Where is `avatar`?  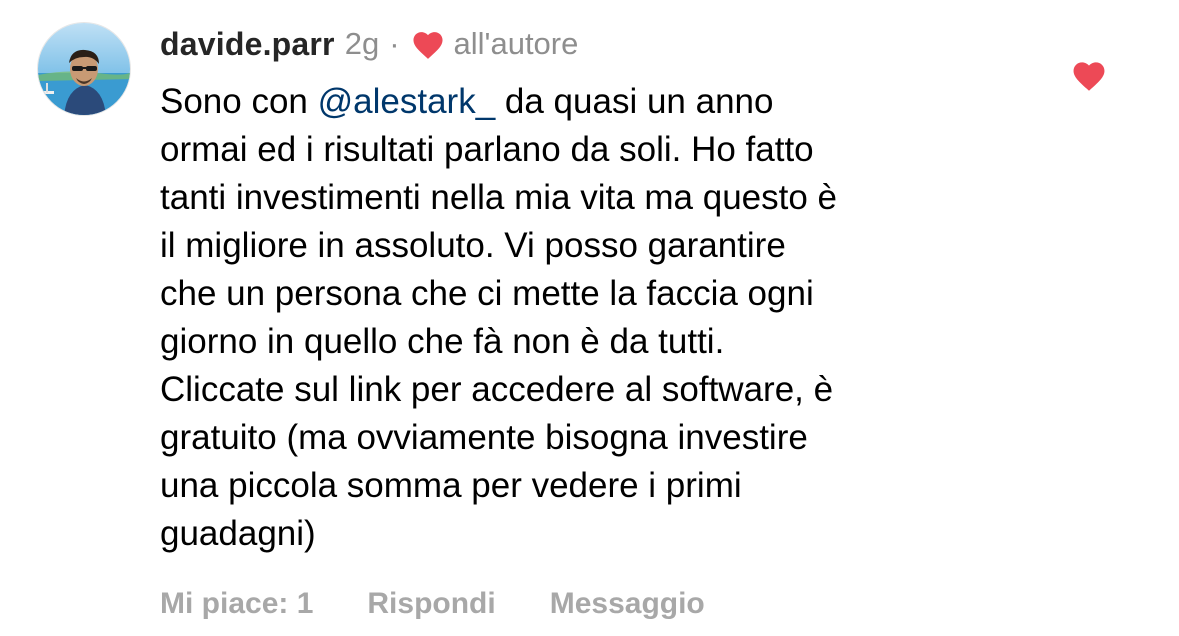 avatar is located at coordinates (84, 69).